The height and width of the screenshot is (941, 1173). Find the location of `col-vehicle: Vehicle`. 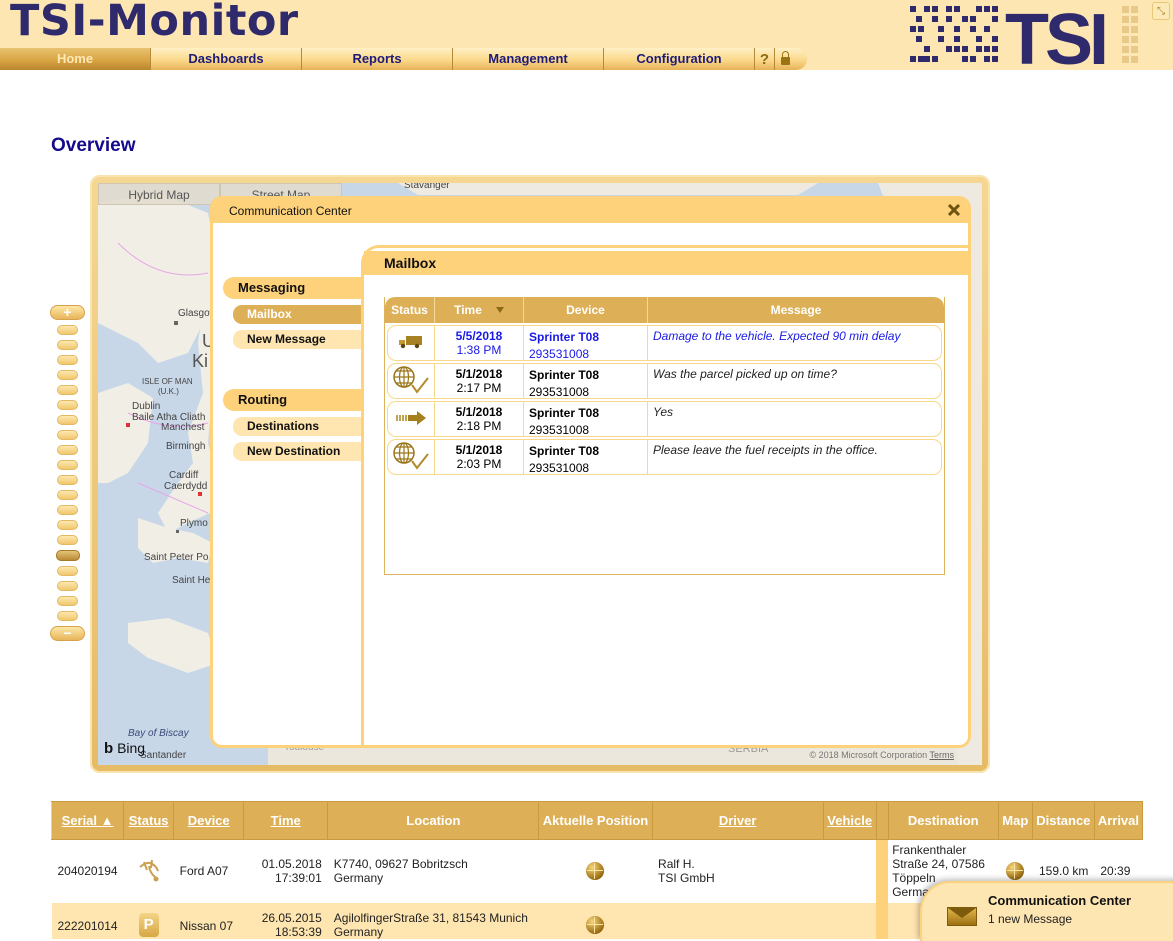

col-vehicle: Vehicle is located at coordinates (849, 820).